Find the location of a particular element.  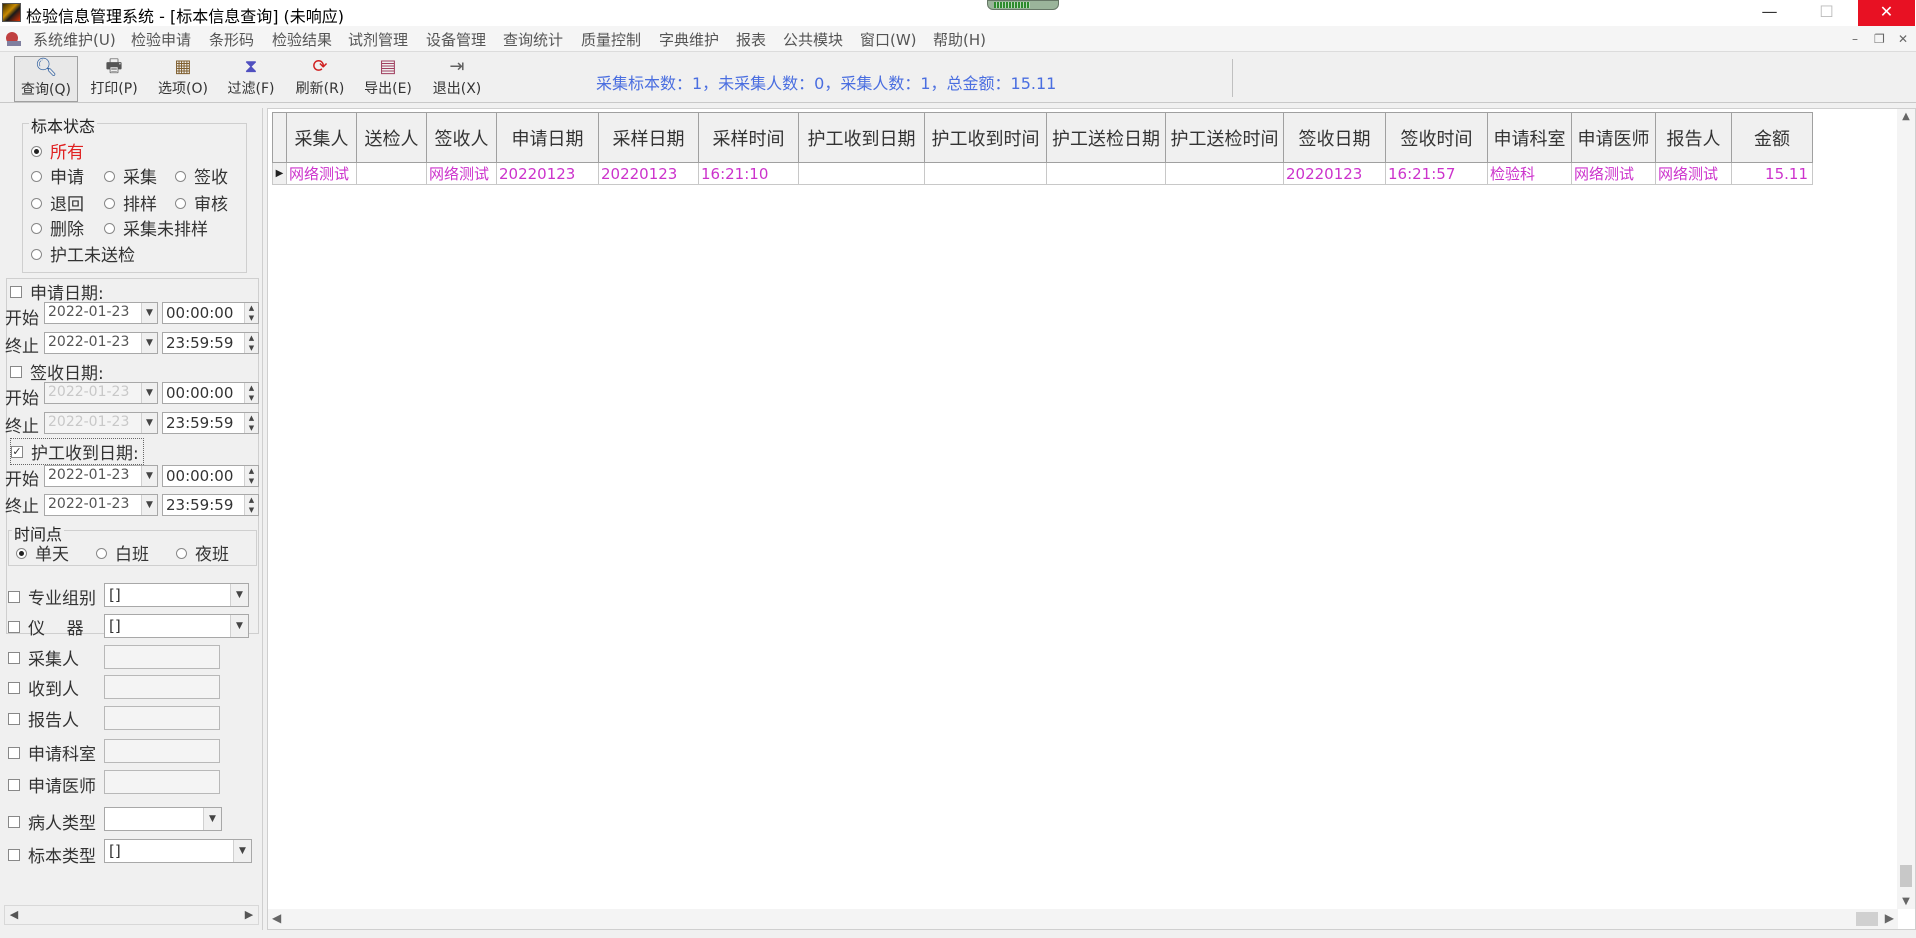

print-button: 🖶 打印(P) is located at coordinates (114, 79).